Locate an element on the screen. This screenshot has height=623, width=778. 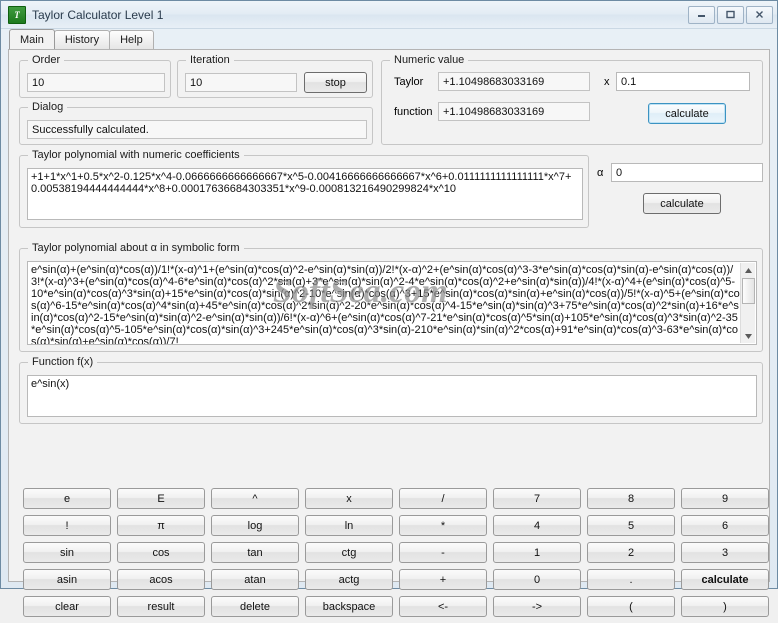
order-input is located at coordinates (96, 82).